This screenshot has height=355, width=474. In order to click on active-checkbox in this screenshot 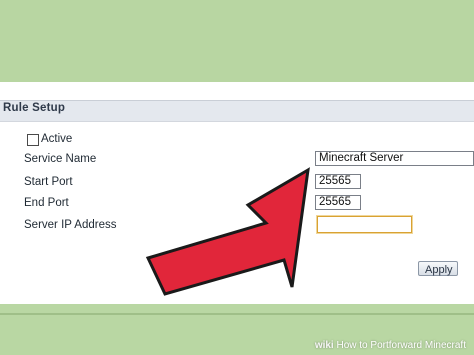, I will do `click(33, 140)`.